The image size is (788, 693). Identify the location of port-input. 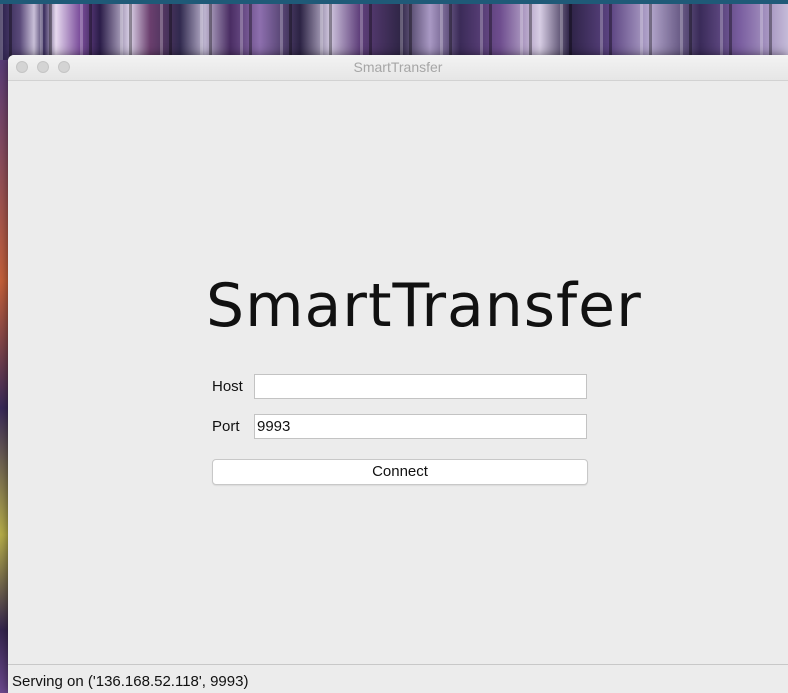
(420, 426).